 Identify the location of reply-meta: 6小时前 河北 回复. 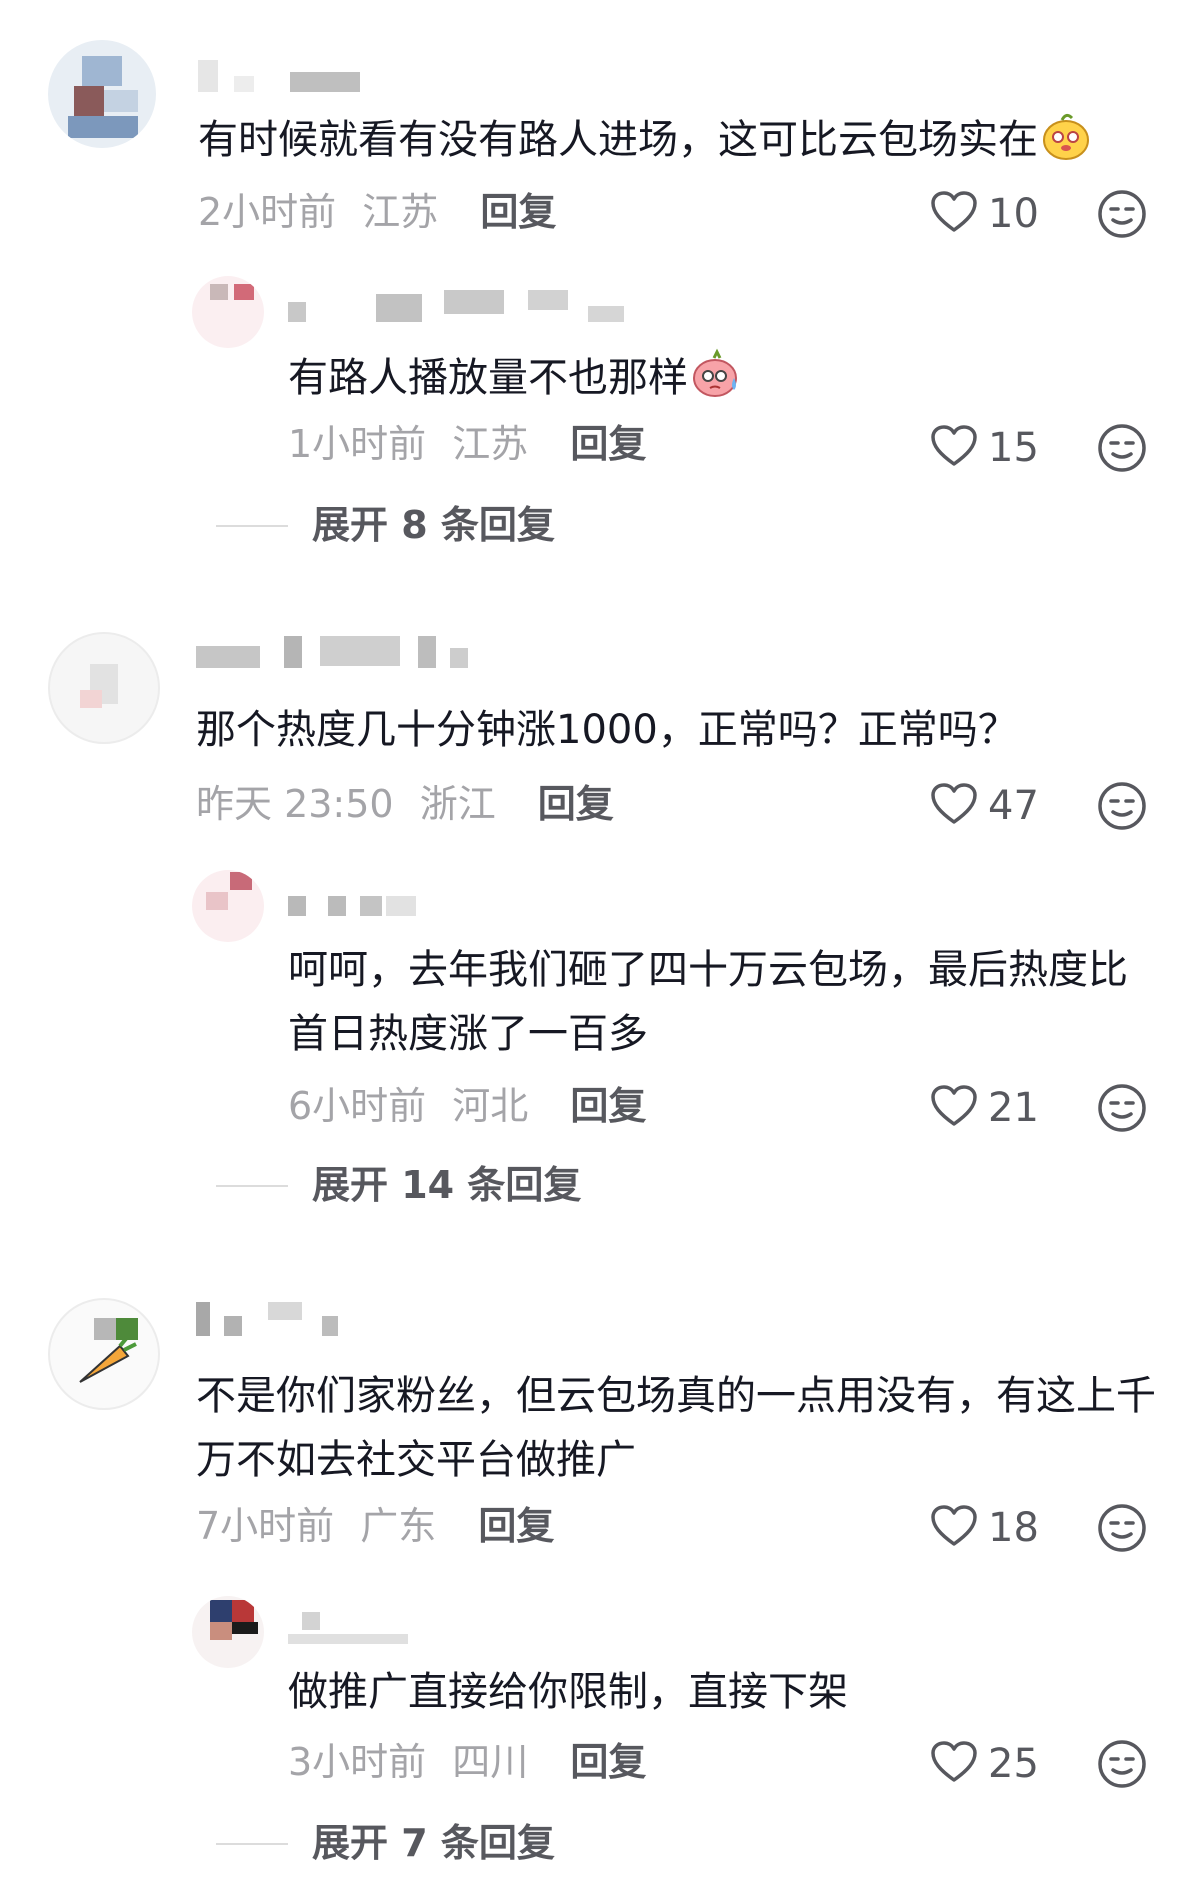
(467, 1106).